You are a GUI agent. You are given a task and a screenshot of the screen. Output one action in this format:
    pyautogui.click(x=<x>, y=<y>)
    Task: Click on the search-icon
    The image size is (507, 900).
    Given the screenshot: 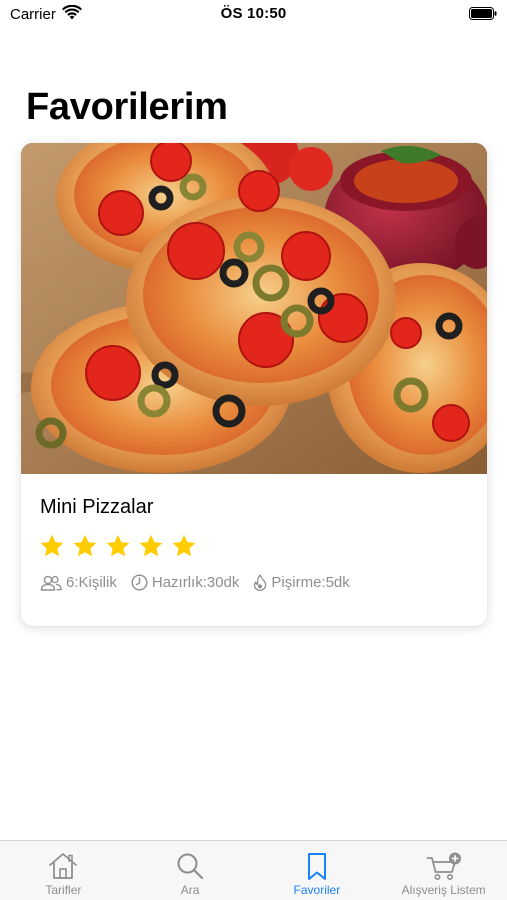 What is the action you would take?
    pyautogui.click(x=190, y=866)
    